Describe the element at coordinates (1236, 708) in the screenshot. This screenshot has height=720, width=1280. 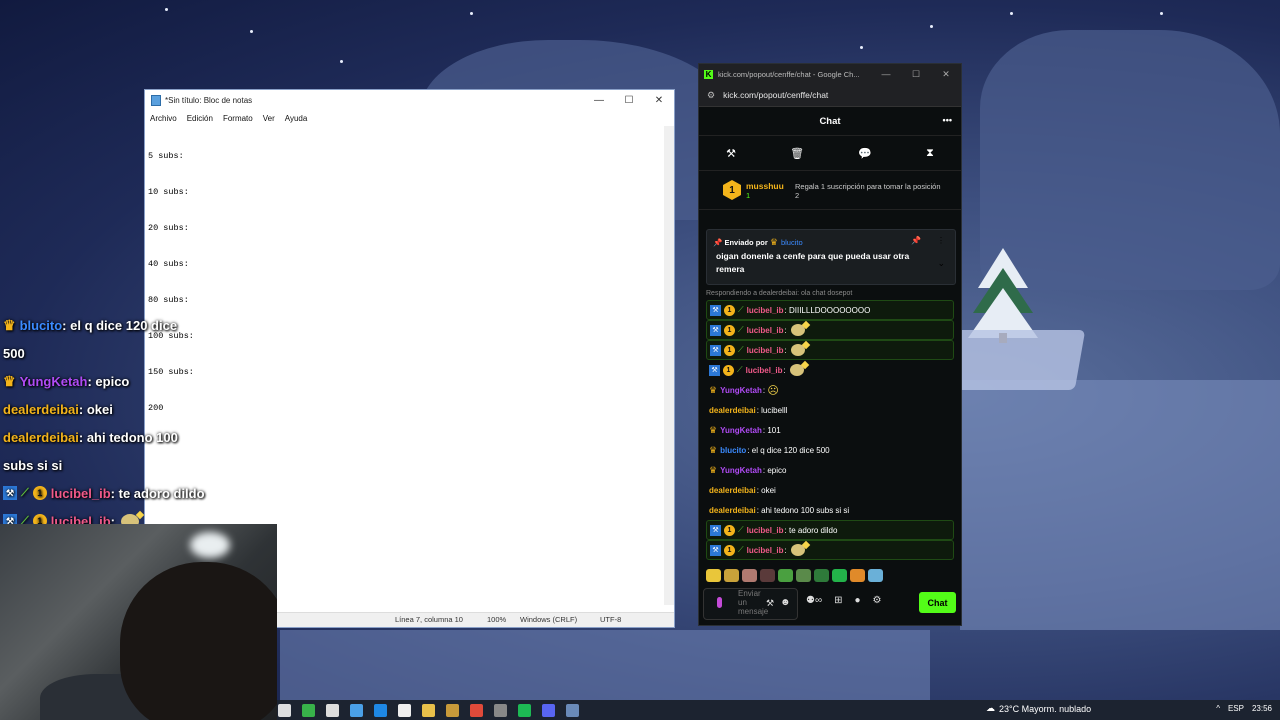
I see `language-indicator: ESP` at that location.